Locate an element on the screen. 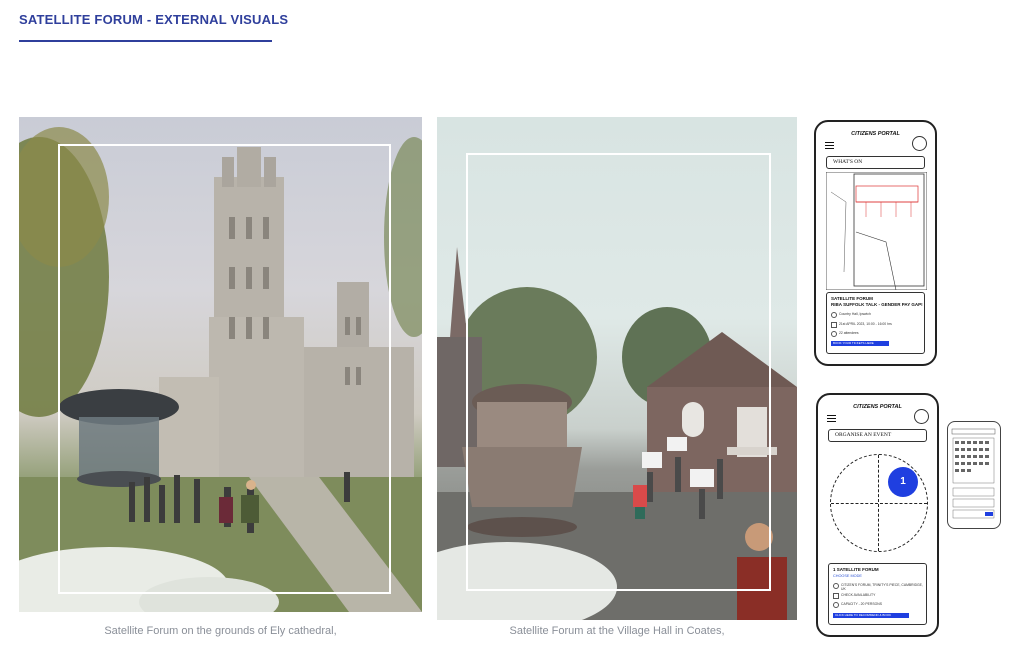 The height and width of the screenshot is (668, 1022). event-sketch-image is located at coordinates (876, 231).